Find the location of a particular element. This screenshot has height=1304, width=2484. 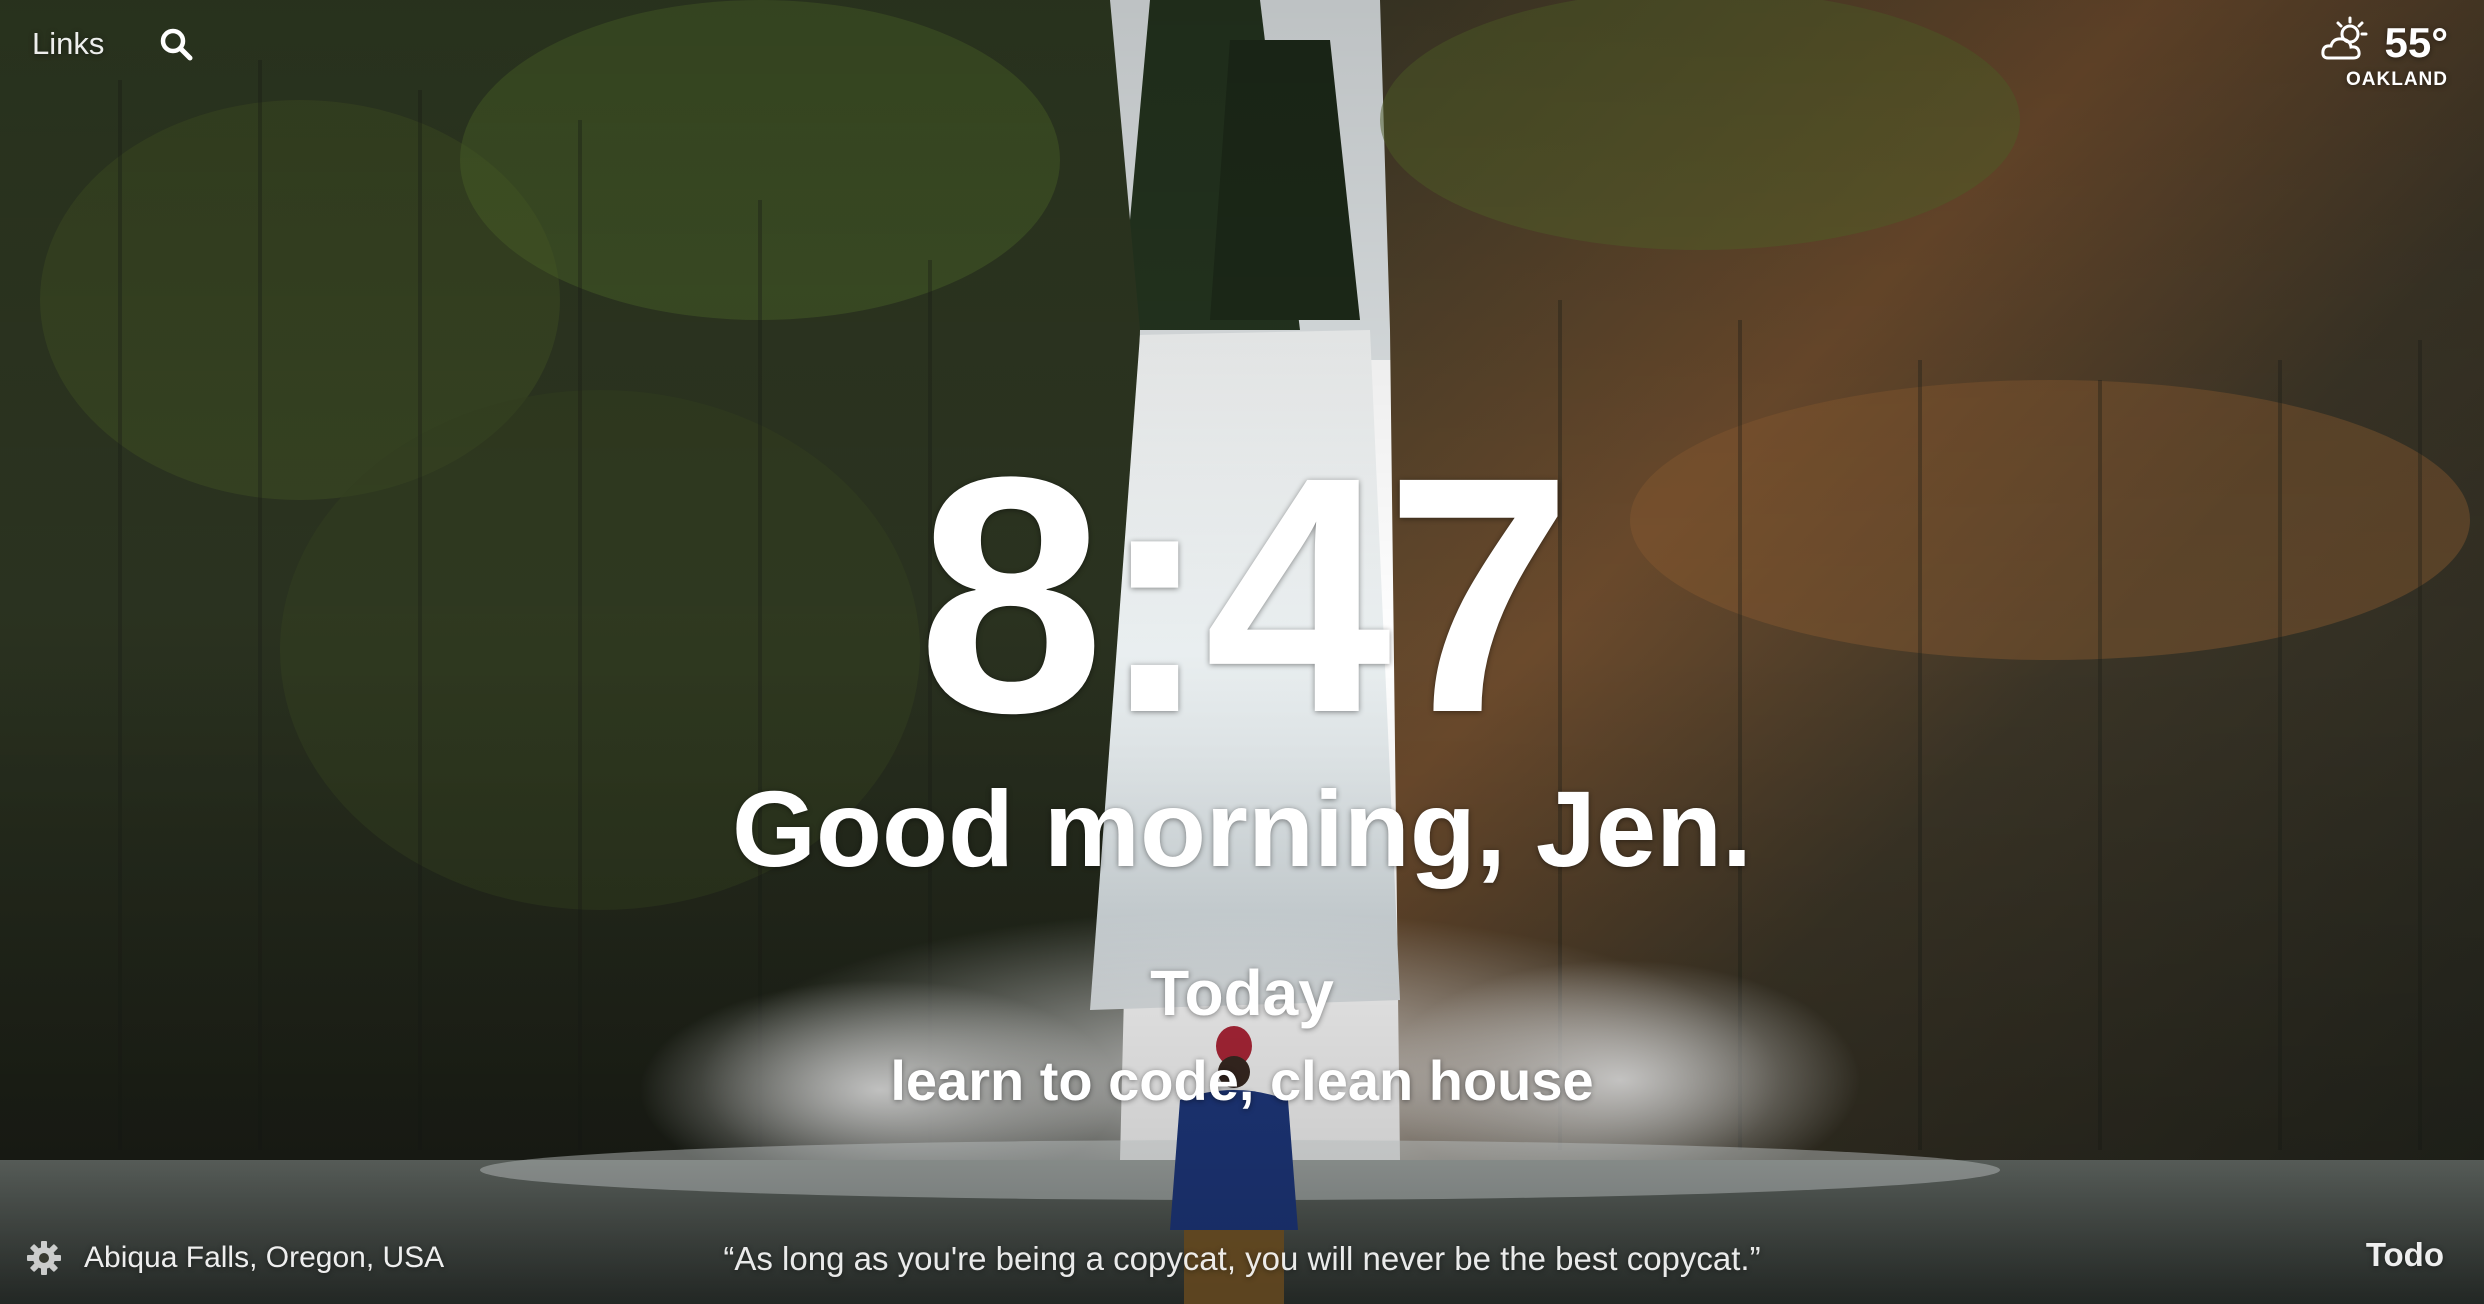

weather-city: OAKLAND is located at coordinates (2397, 79).